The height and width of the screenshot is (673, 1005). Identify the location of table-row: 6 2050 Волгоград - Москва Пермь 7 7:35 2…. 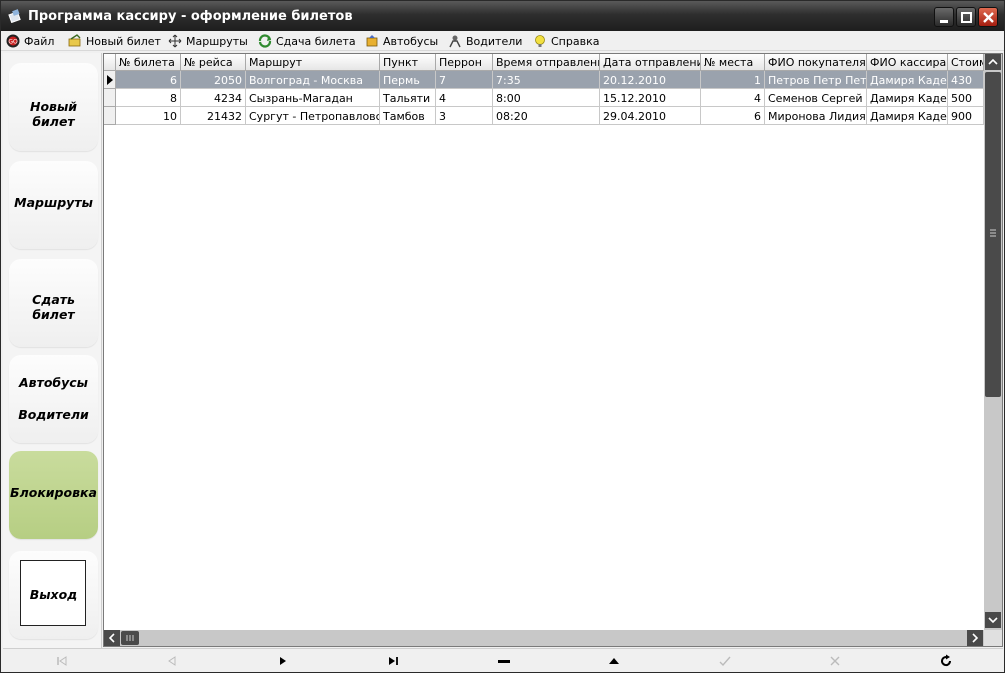
(544, 80).